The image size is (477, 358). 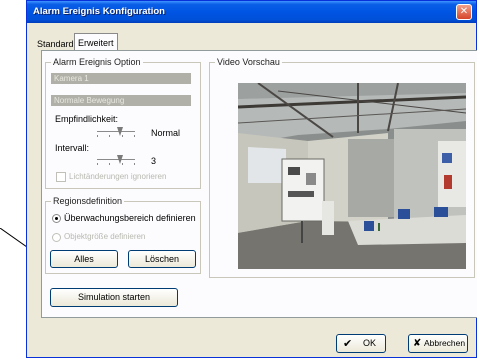 What do you see at coordinates (56, 218) in the screenshot?
I see `radio-define-area` at bounding box center [56, 218].